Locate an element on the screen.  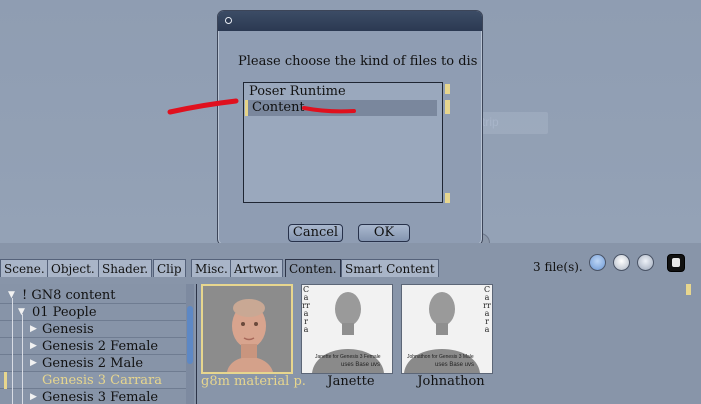
red-annotation-stroke-underline is located at coordinates (329, 110).